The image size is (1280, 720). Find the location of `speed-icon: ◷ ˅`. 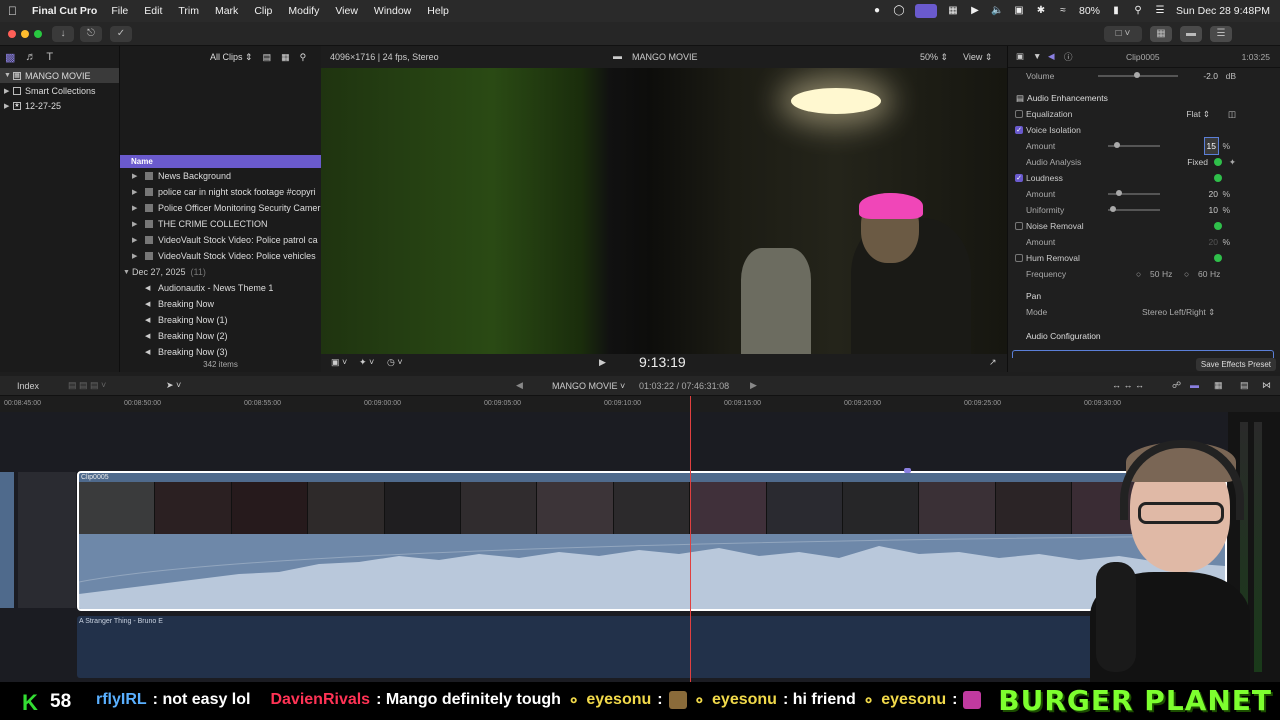

speed-icon: ◷ ˅ is located at coordinates (395, 362).